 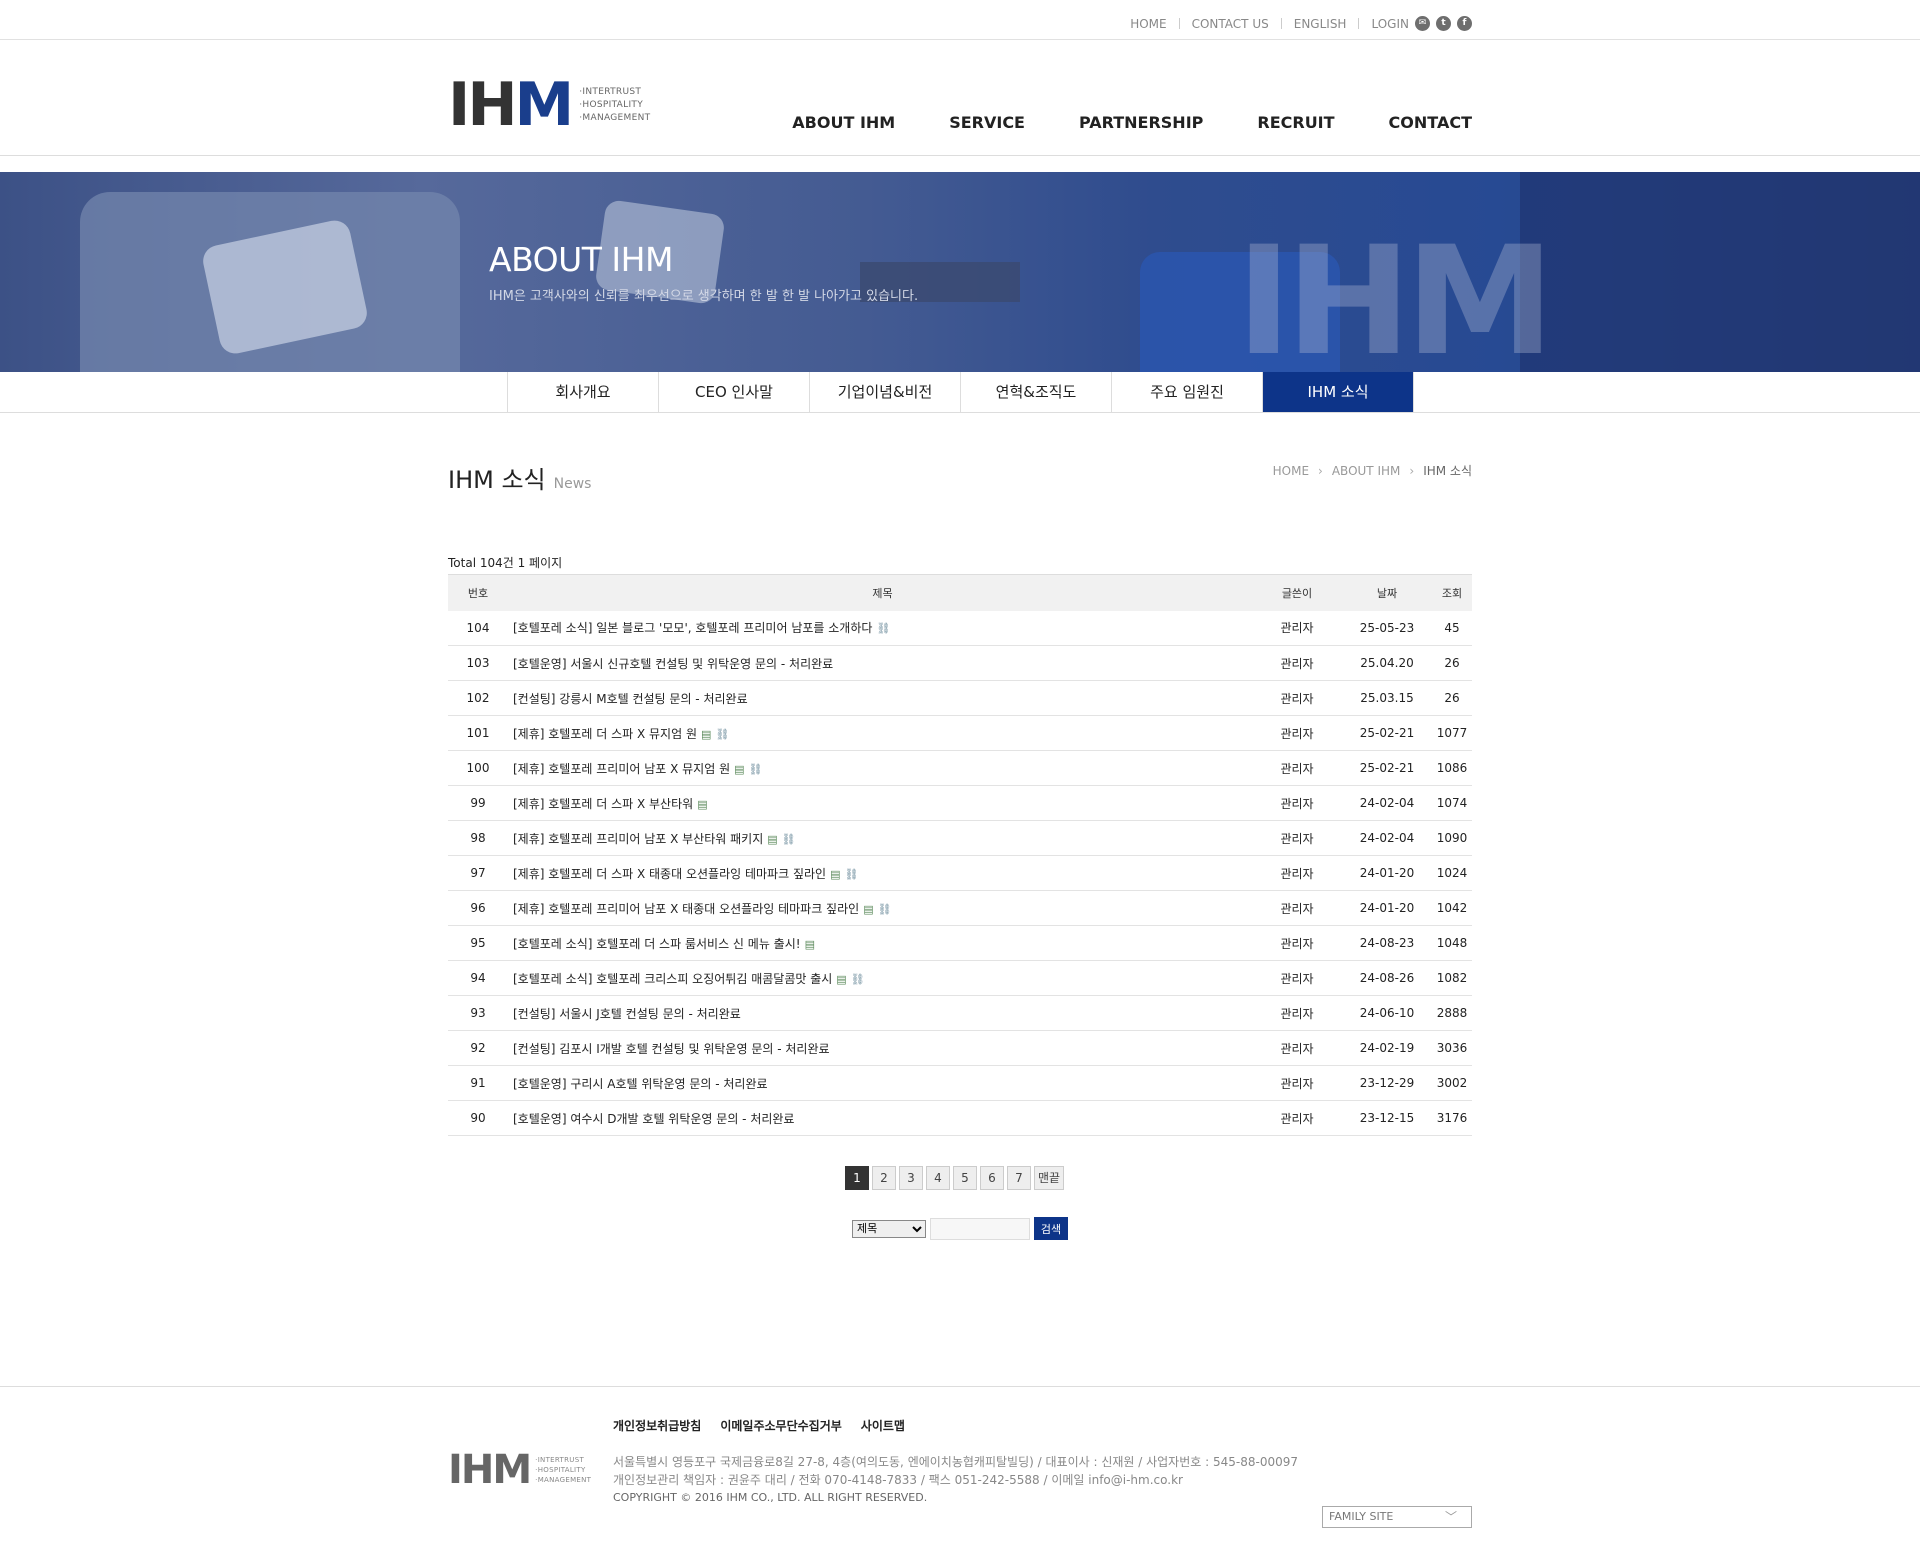 What do you see at coordinates (1049, 1178) in the screenshot?
I see `page-last-link: 맨끝` at bounding box center [1049, 1178].